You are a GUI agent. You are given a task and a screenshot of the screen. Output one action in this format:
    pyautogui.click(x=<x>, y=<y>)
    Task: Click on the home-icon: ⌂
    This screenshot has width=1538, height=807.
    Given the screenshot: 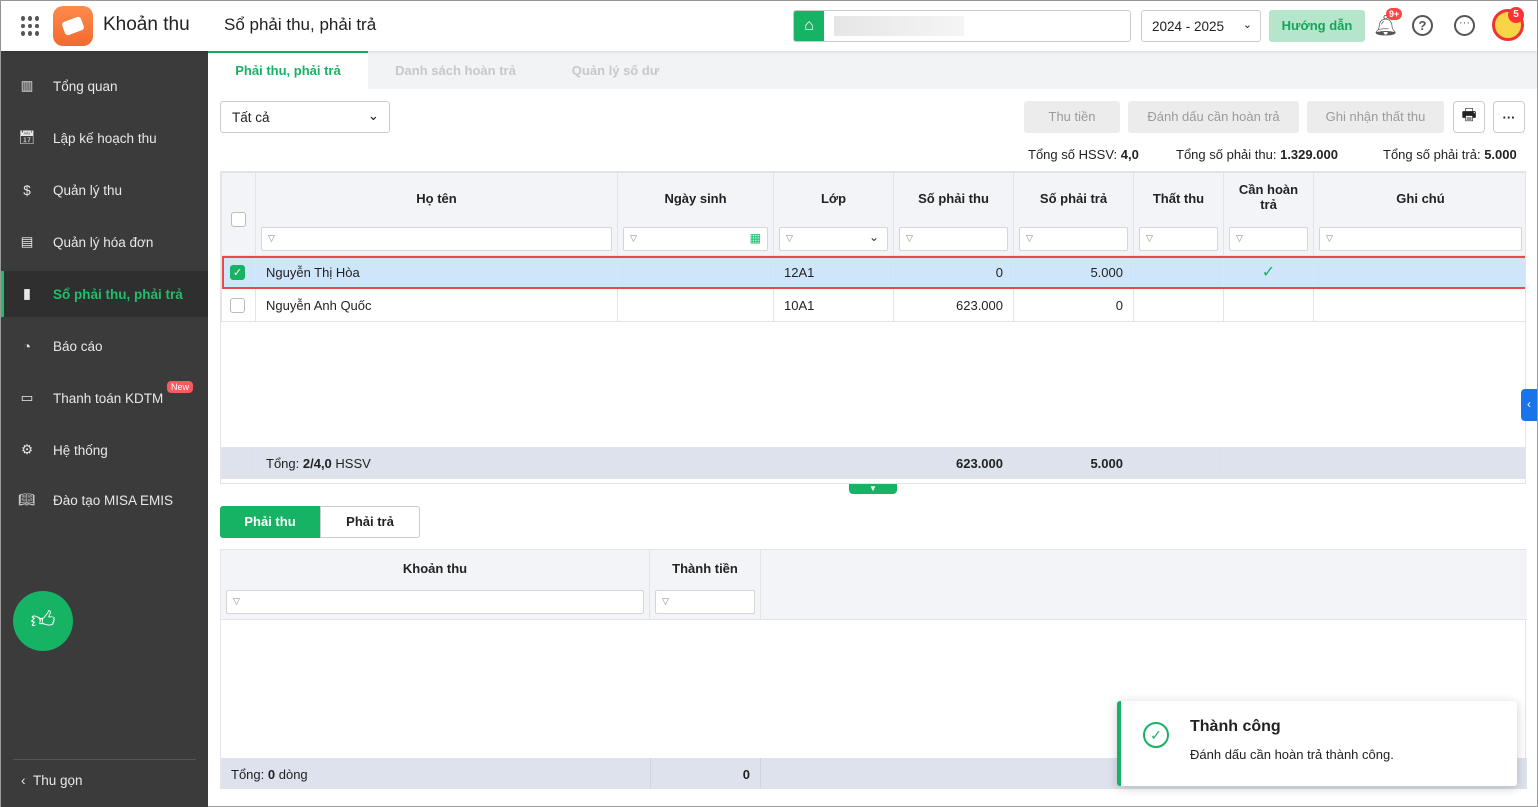 What is the action you would take?
    pyautogui.click(x=809, y=26)
    